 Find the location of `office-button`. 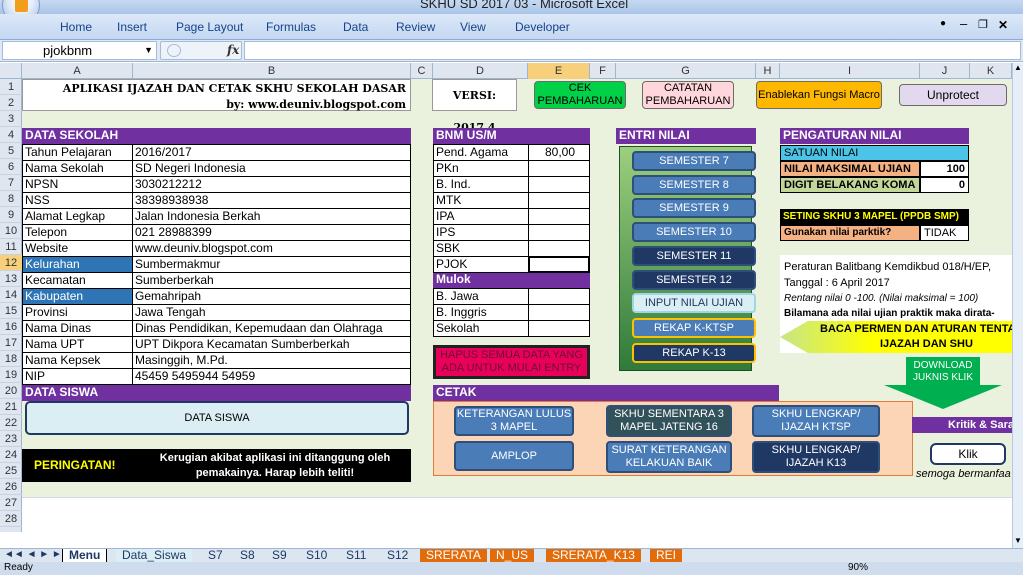

office-button is located at coordinates (21, 7).